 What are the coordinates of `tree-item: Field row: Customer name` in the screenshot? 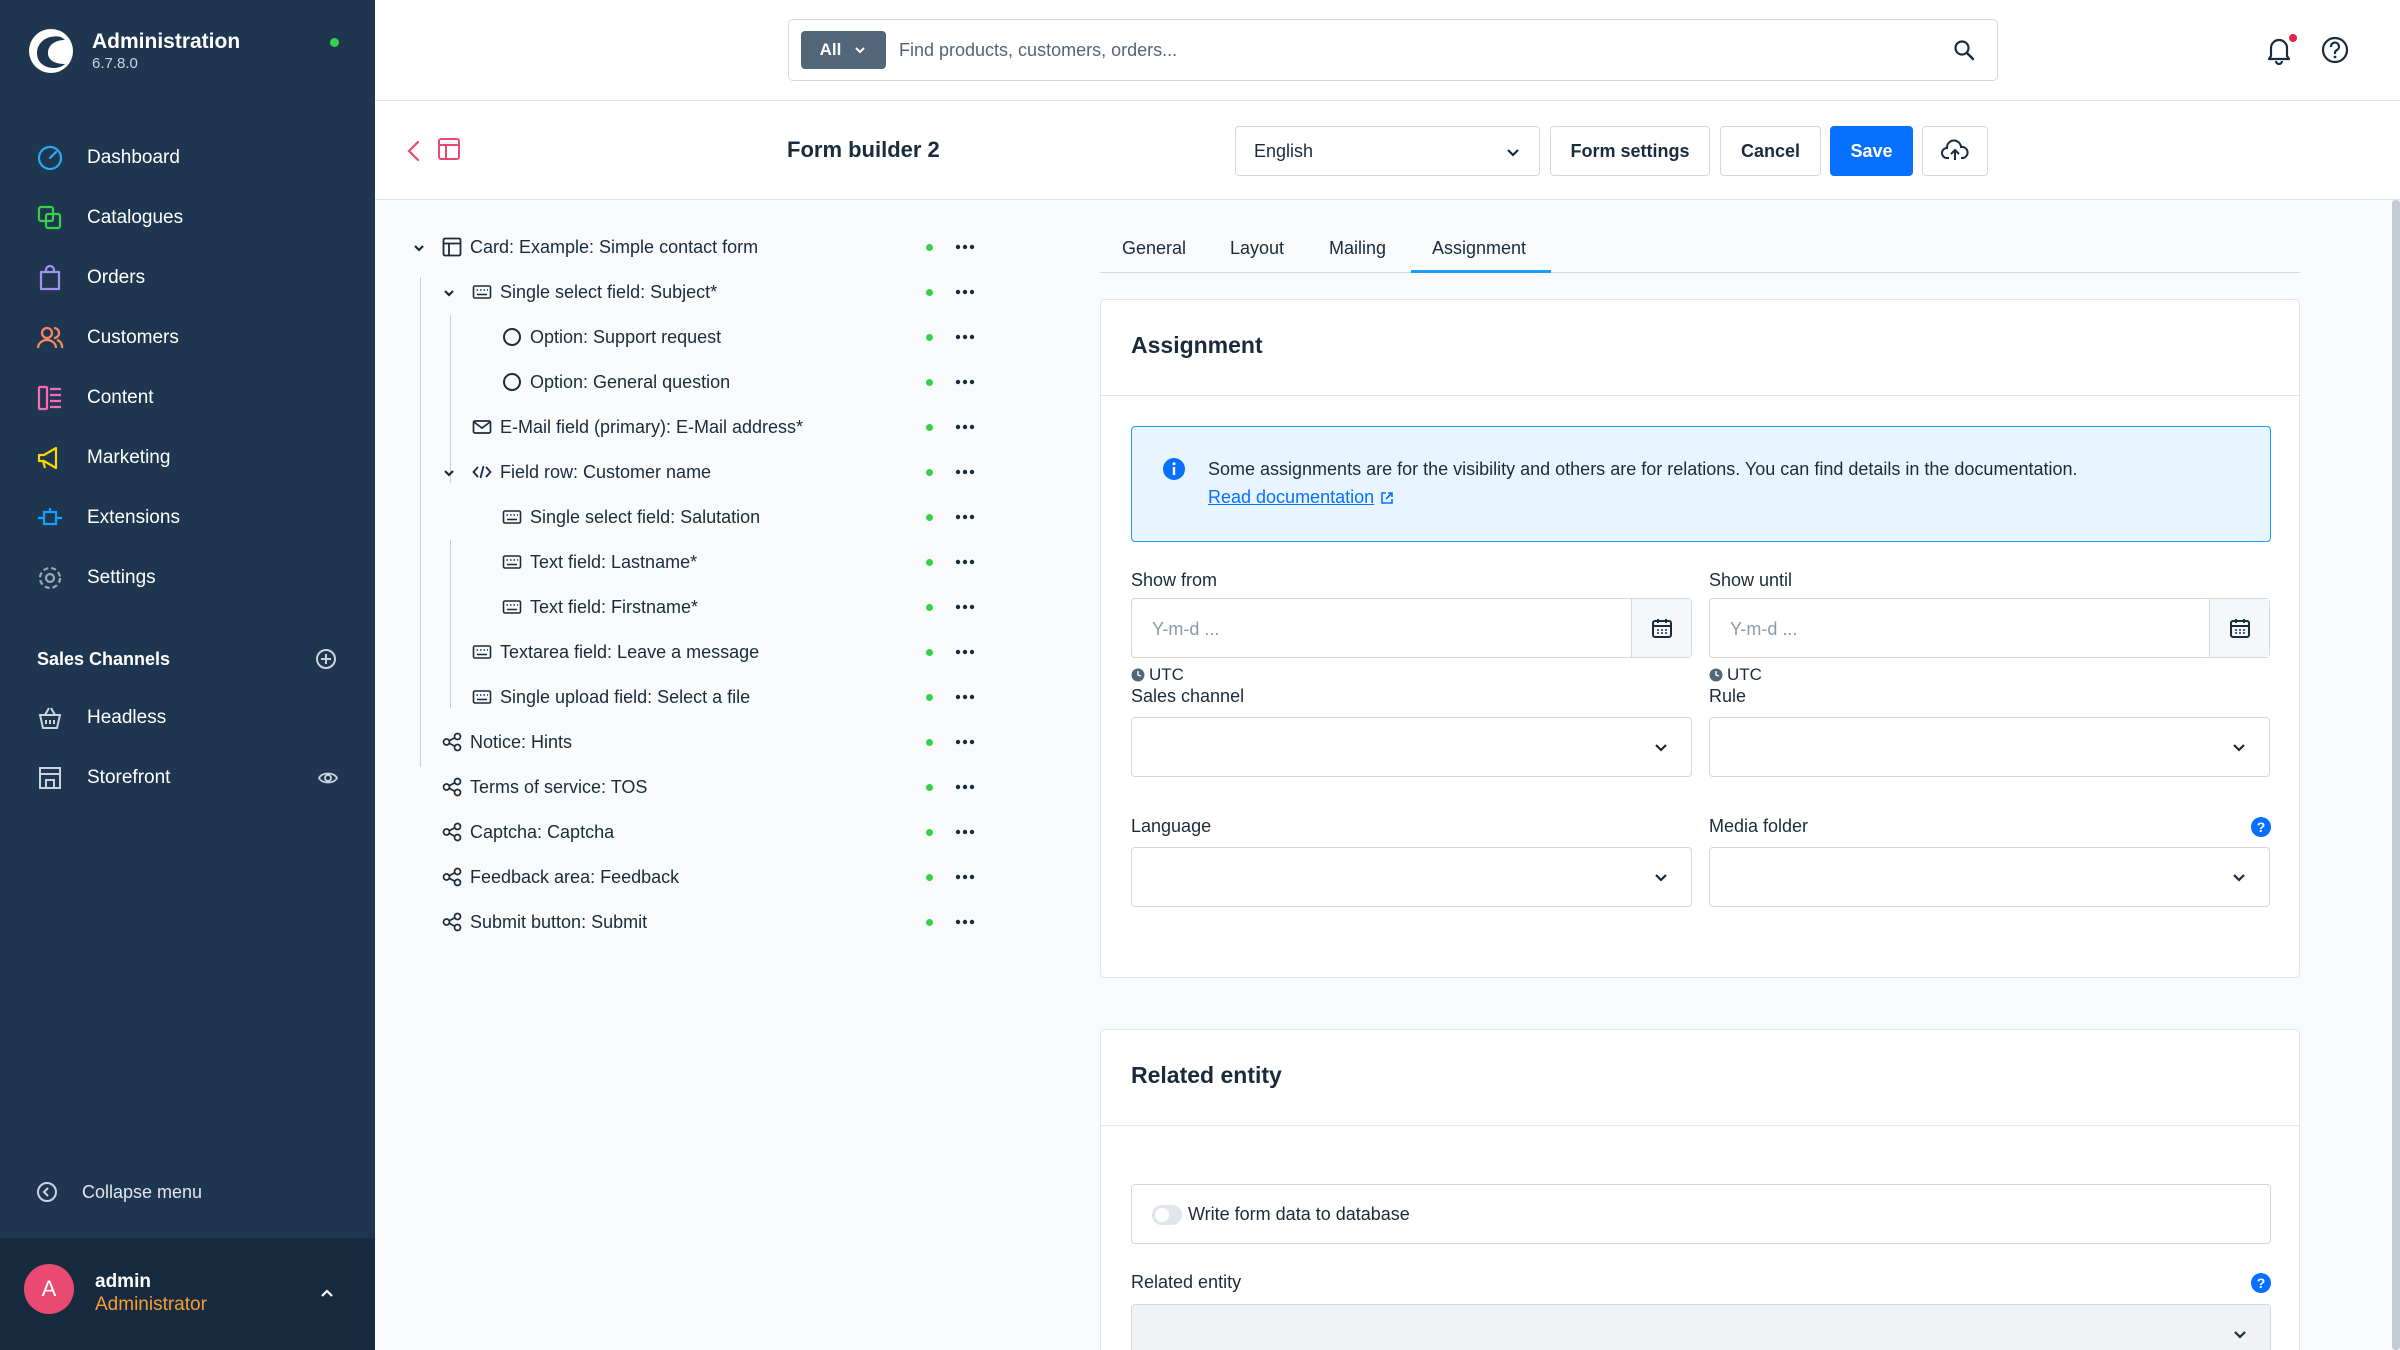 It's located at (700, 472).